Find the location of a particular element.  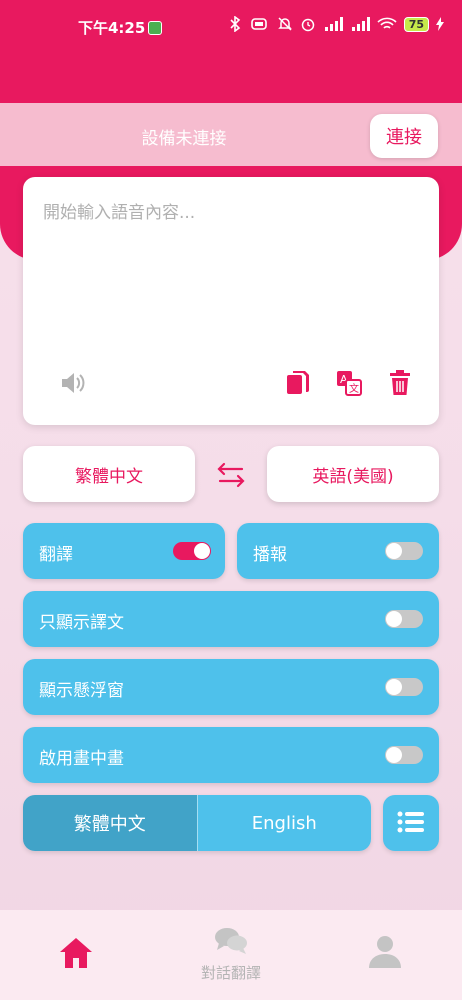

translate-toggle-card: 翻譯 is located at coordinates (124, 551).